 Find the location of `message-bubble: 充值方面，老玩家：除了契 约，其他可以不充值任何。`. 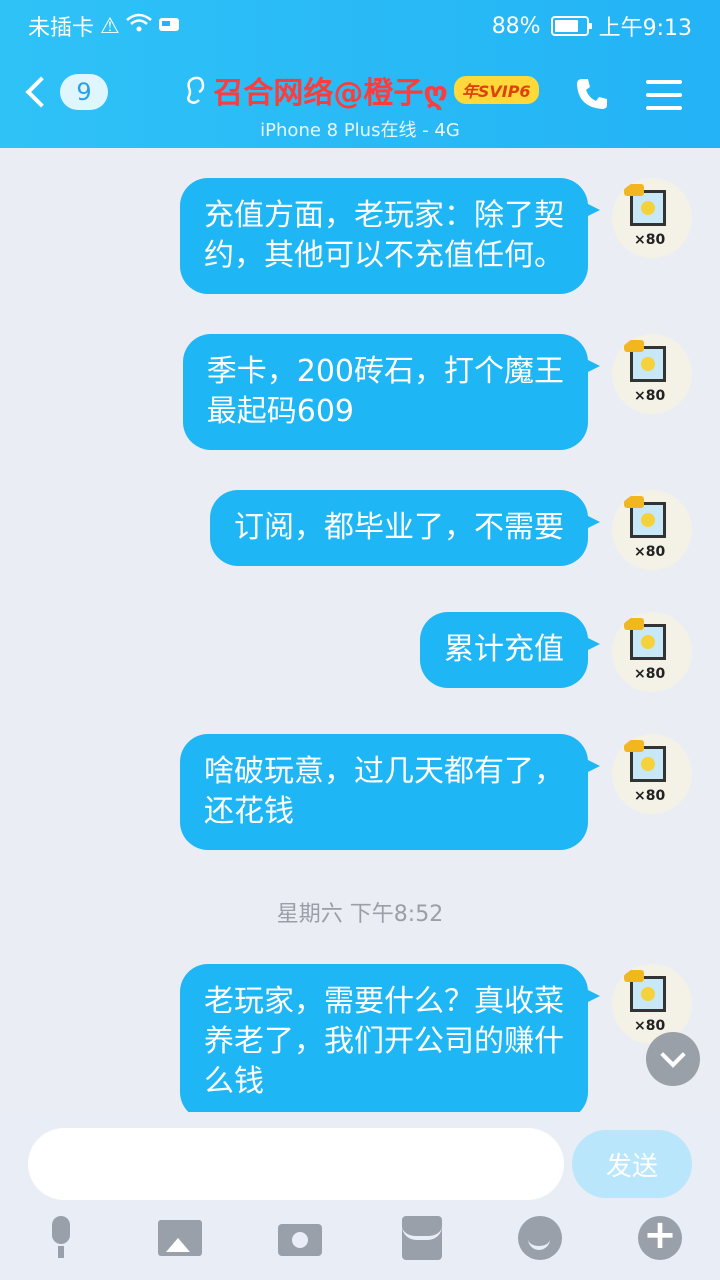

message-bubble: 充值方面，老玩家：除了契 约，其他可以不充值任何。 is located at coordinates (390, 236).